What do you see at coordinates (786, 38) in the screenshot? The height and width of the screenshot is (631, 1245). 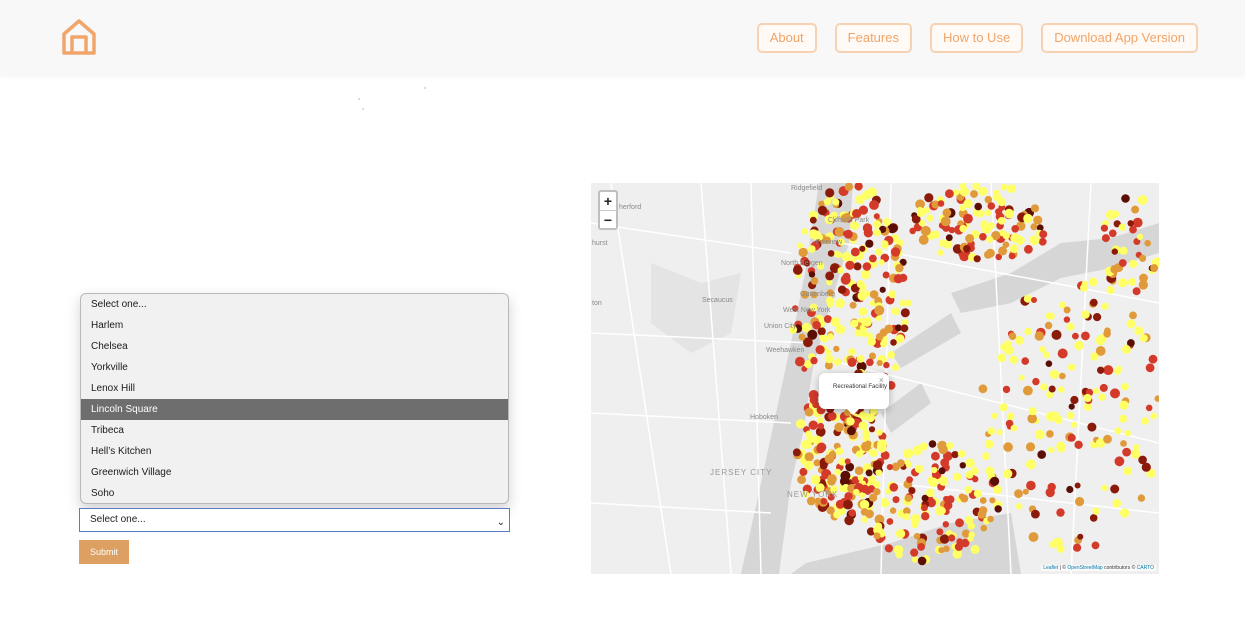 I see `about-button: About` at bounding box center [786, 38].